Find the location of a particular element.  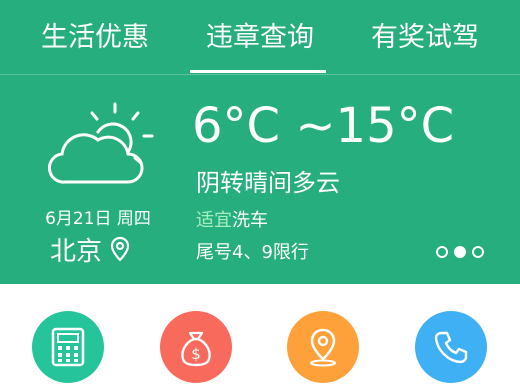

plate-restriction: 尾号4、9限行 is located at coordinates (252, 252).